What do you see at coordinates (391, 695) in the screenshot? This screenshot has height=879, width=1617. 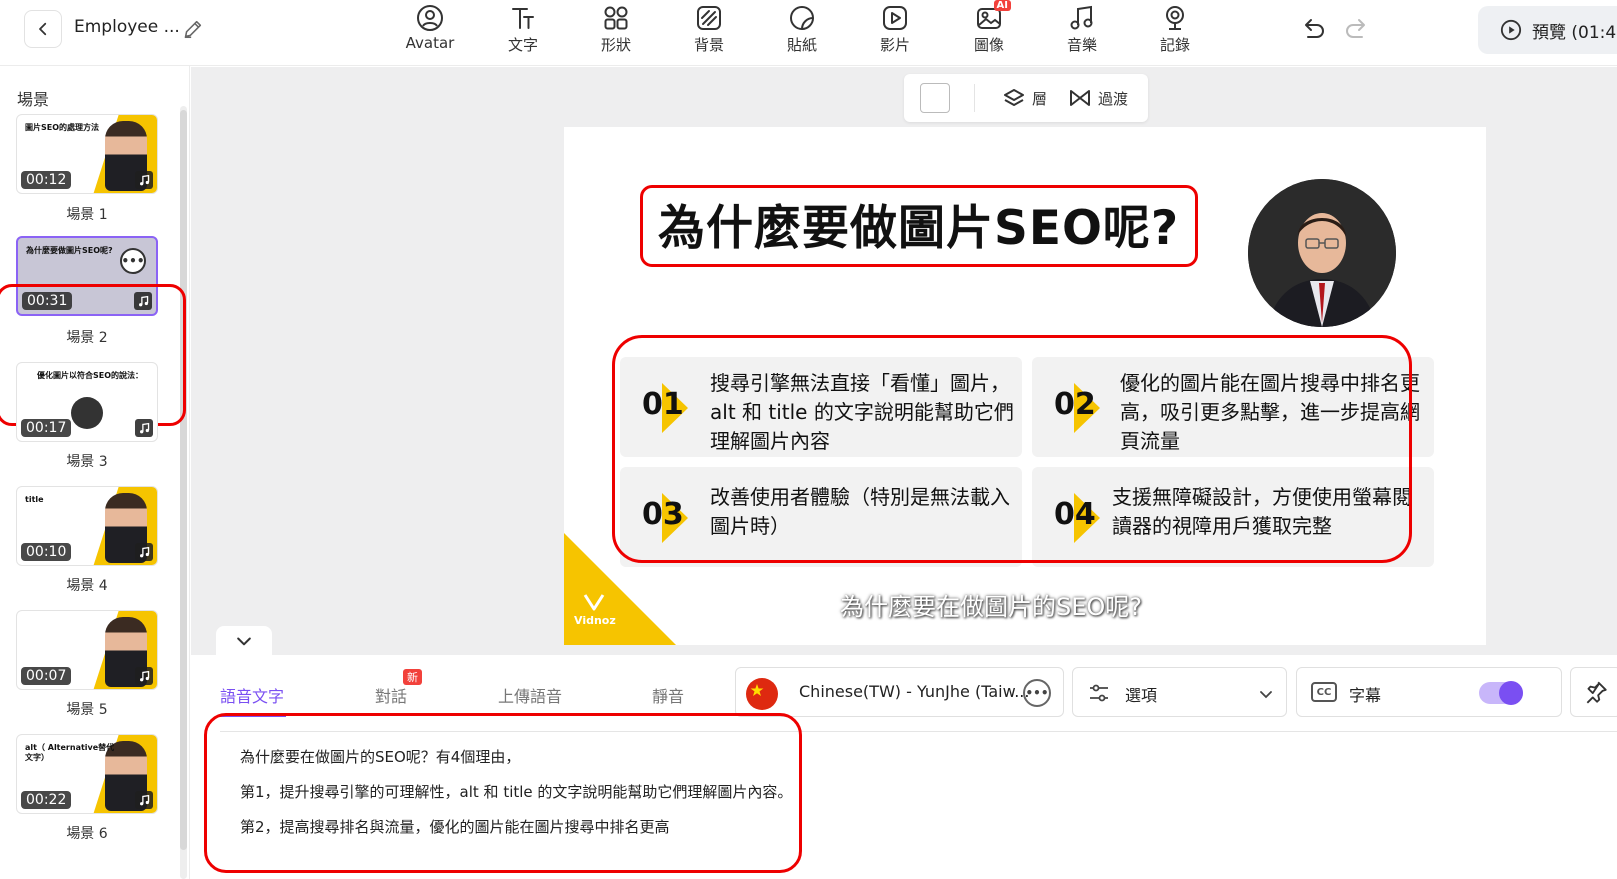 I see `tab-dialogue: 對話` at bounding box center [391, 695].